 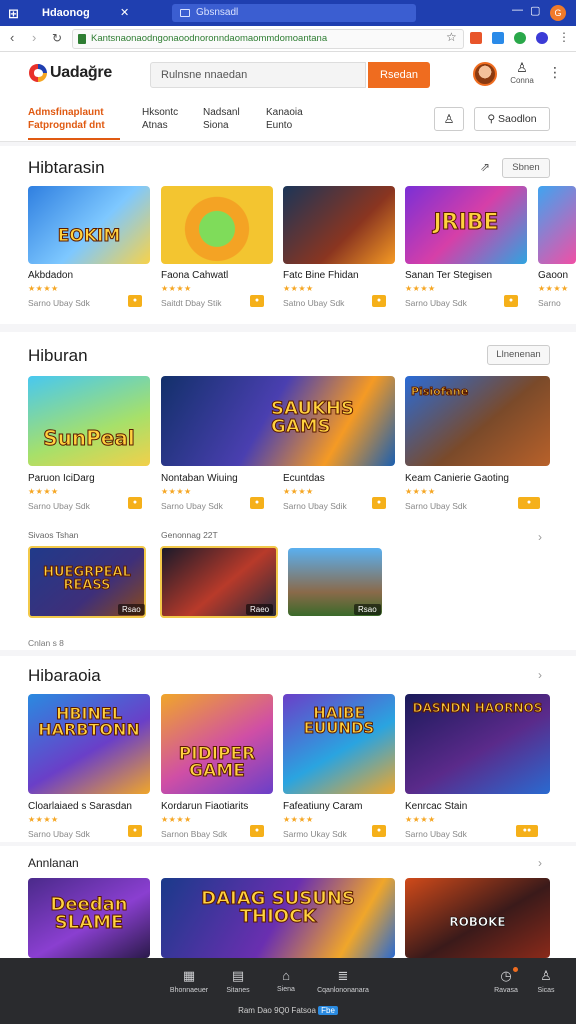 What do you see at coordinates (527, 831) in the screenshot?
I see `game-card-13-tag: ●●` at bounding box center [527, 831].